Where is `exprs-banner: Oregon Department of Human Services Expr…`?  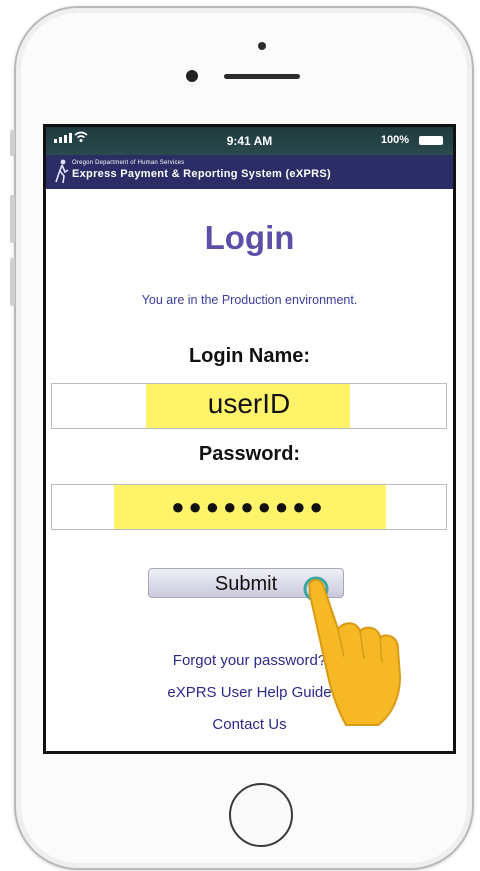 exprs-banner: Oregon Department of Human Services Expr… is located at coordinates (249, 172).